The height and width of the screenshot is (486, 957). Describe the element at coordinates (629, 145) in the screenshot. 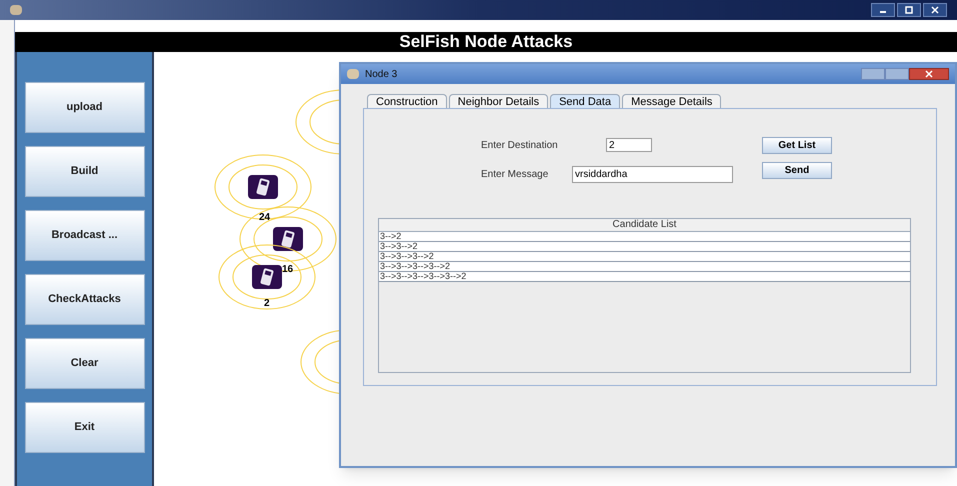

I see `destination-field: 2` at that location.